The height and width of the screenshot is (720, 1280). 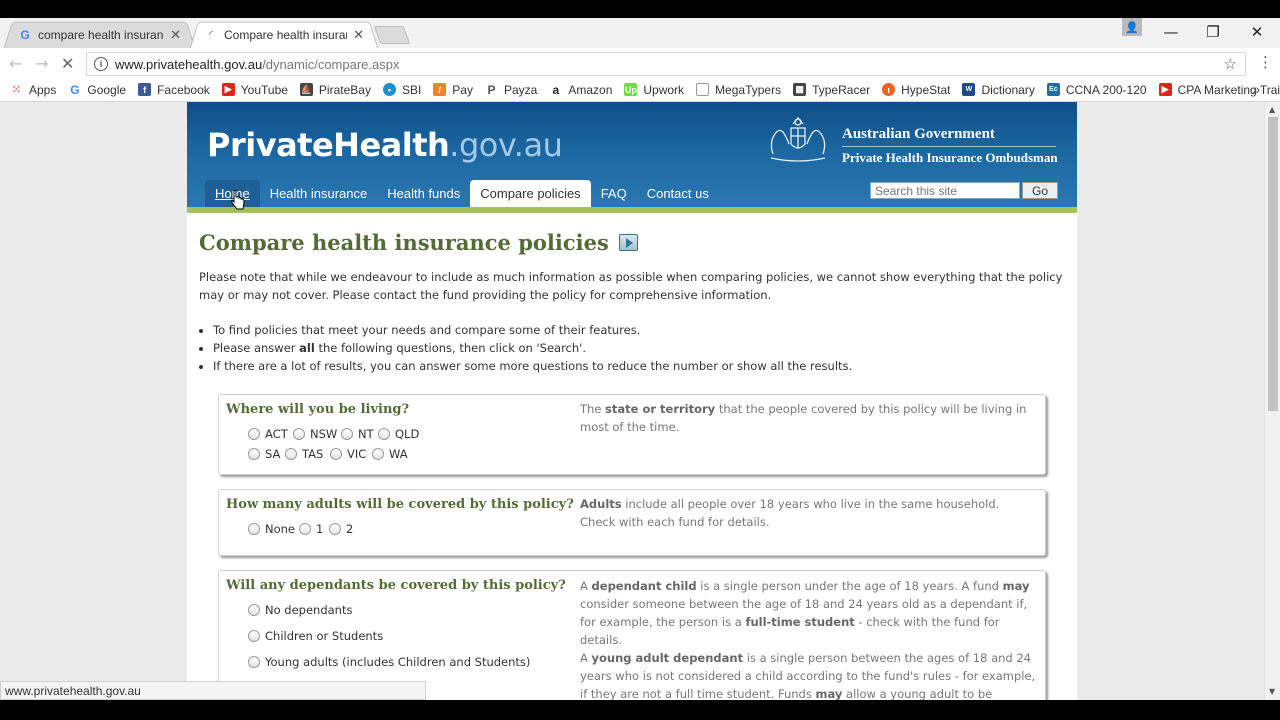 What do you see at coordinates (315, 434) in the screenshot?
I see `radio-nsw: NSW` at bounding box center [315, 434].